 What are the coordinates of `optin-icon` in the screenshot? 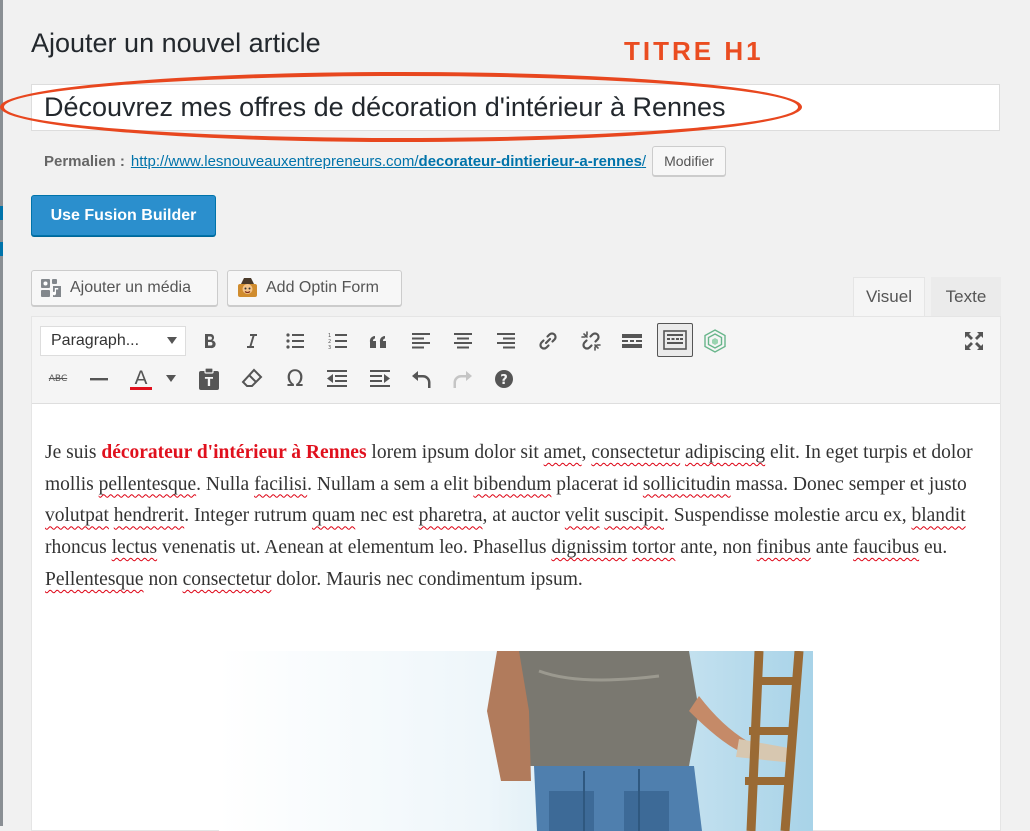 It's located at (248, 288).